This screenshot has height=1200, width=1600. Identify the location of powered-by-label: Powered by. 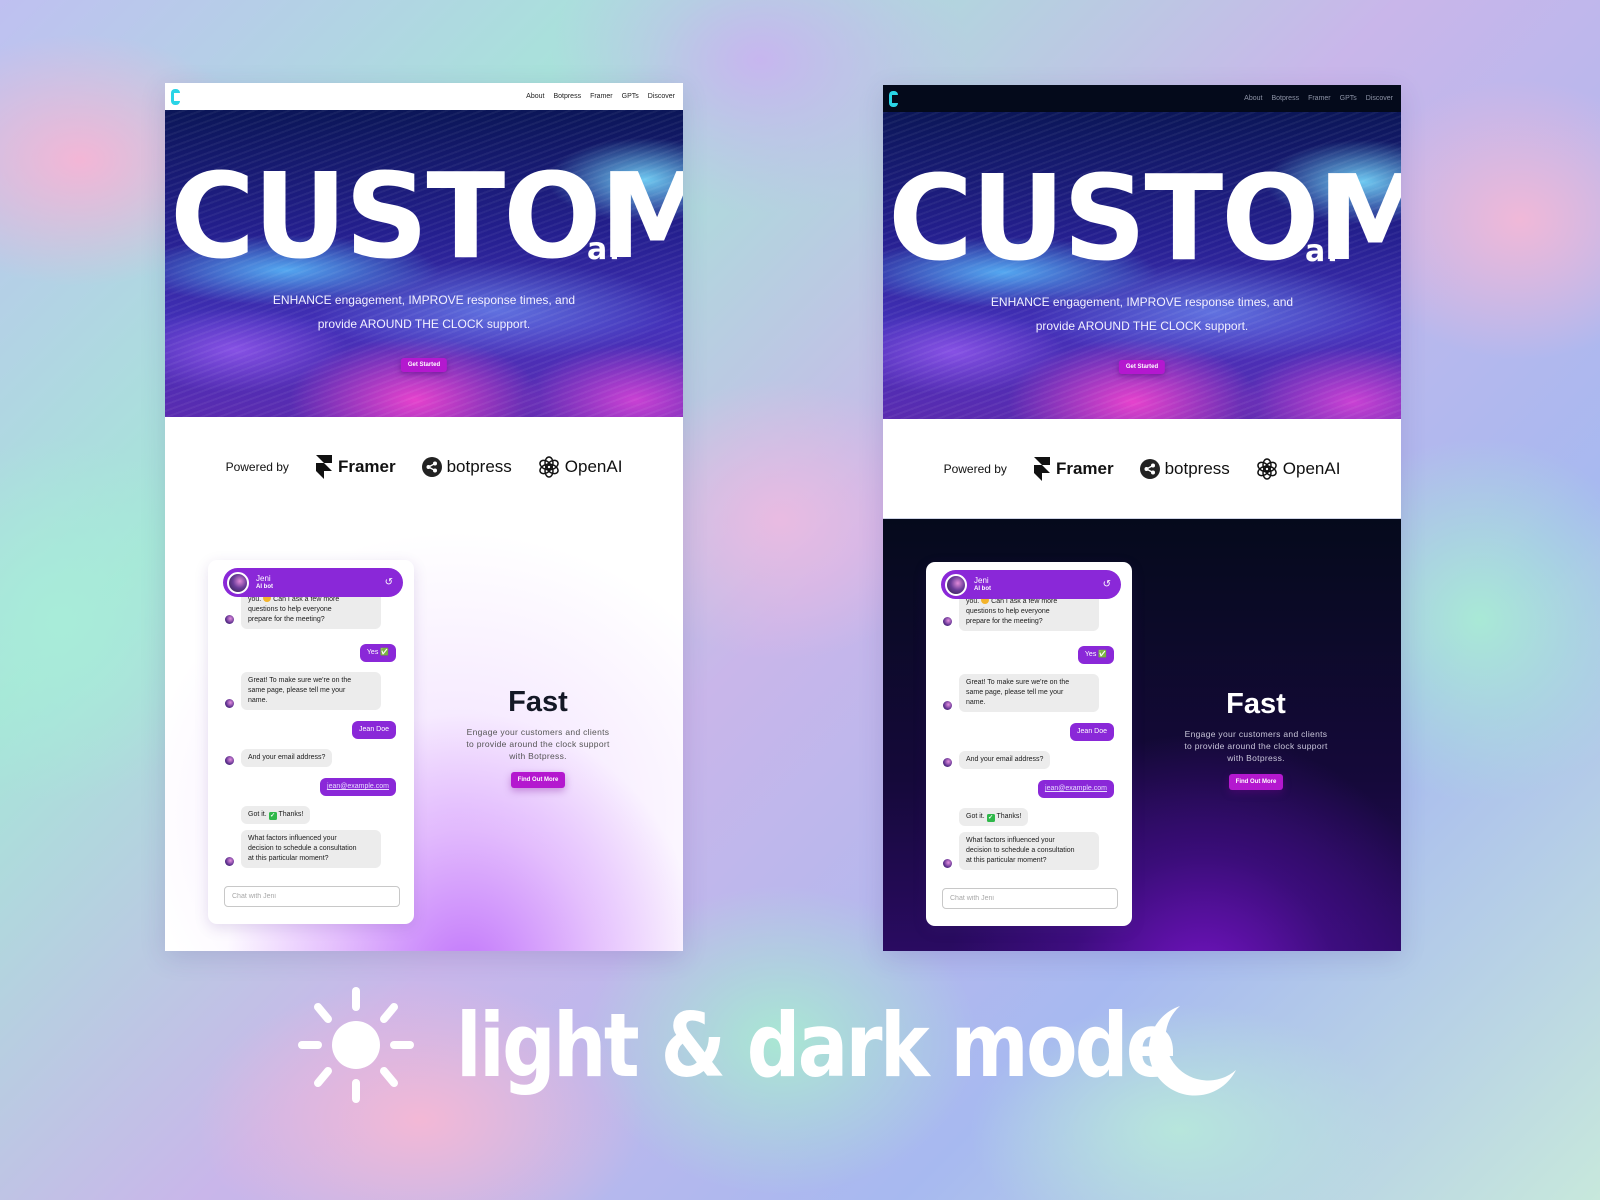
(975, 468).